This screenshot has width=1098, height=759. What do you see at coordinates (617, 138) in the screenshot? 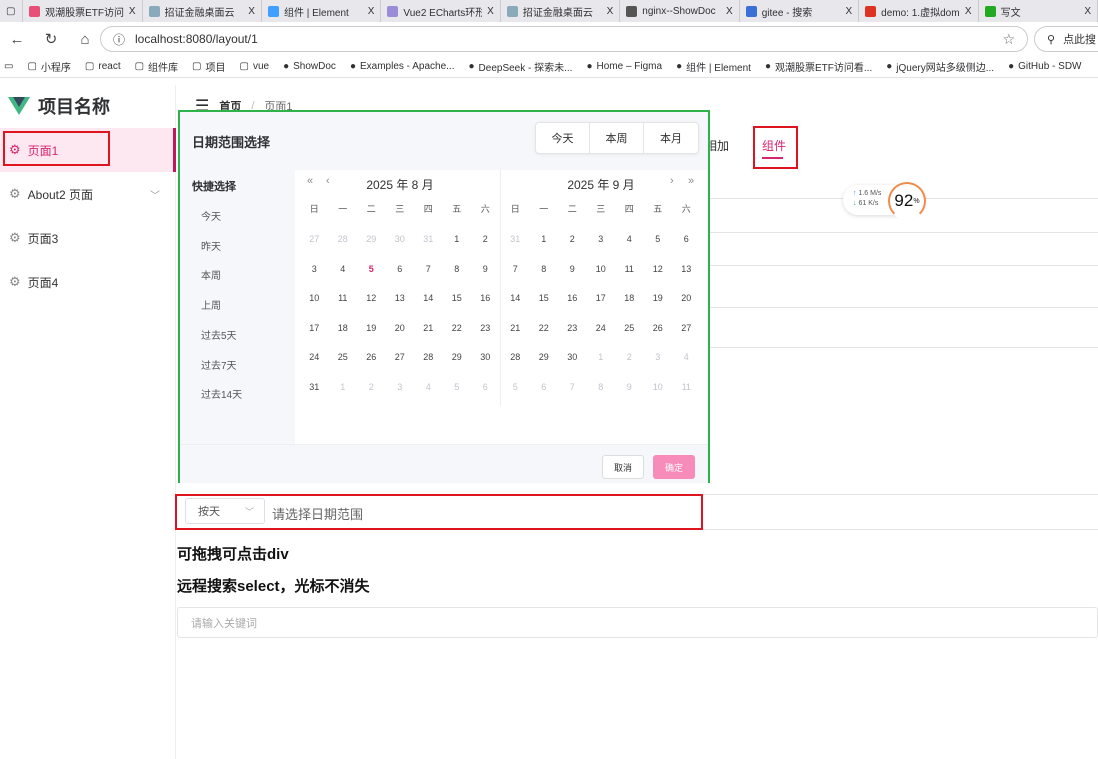
I see `preset-week-button: 本周` at bounding box center [617, 138].